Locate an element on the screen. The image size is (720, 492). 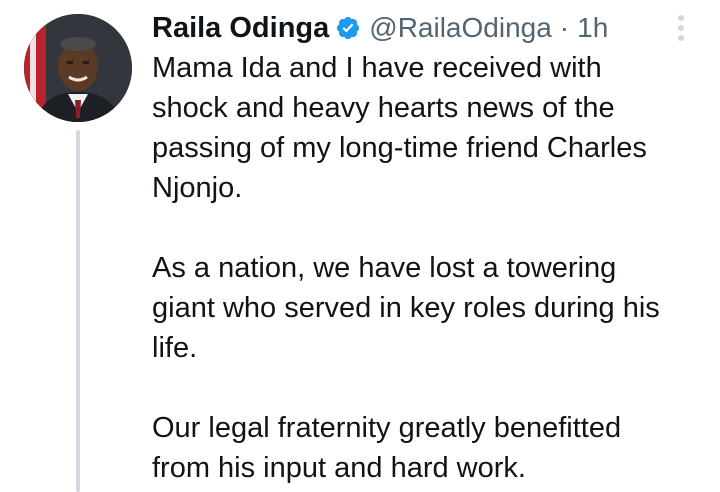
thread-connector-line is located at coordinates (78, 311).